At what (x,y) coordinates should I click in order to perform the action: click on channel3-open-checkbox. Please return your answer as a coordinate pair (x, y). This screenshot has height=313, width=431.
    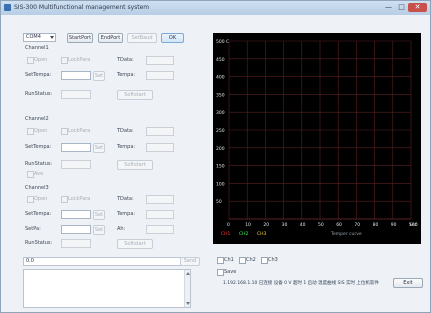
    Looking at the image, I should click on (30, 199).